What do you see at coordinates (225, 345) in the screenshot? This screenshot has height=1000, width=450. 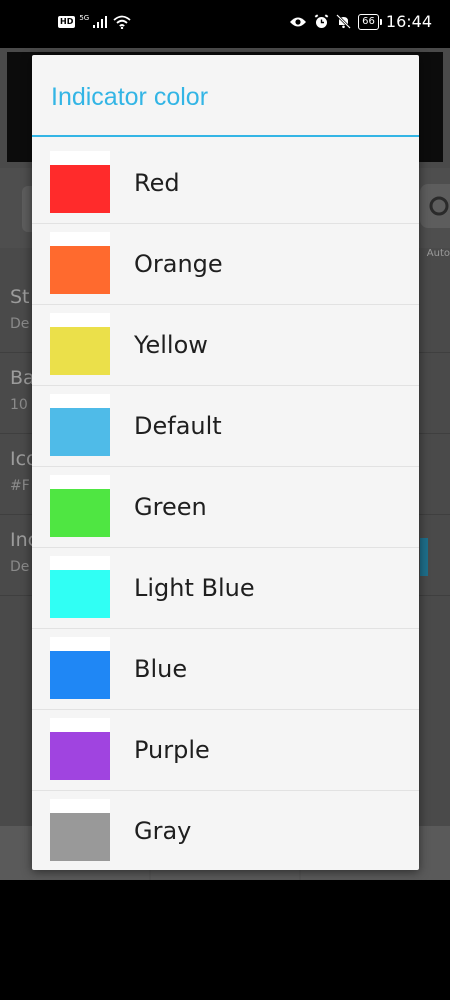 I see `color-option-yellow: Yellow` at bounding box center [225, 345].